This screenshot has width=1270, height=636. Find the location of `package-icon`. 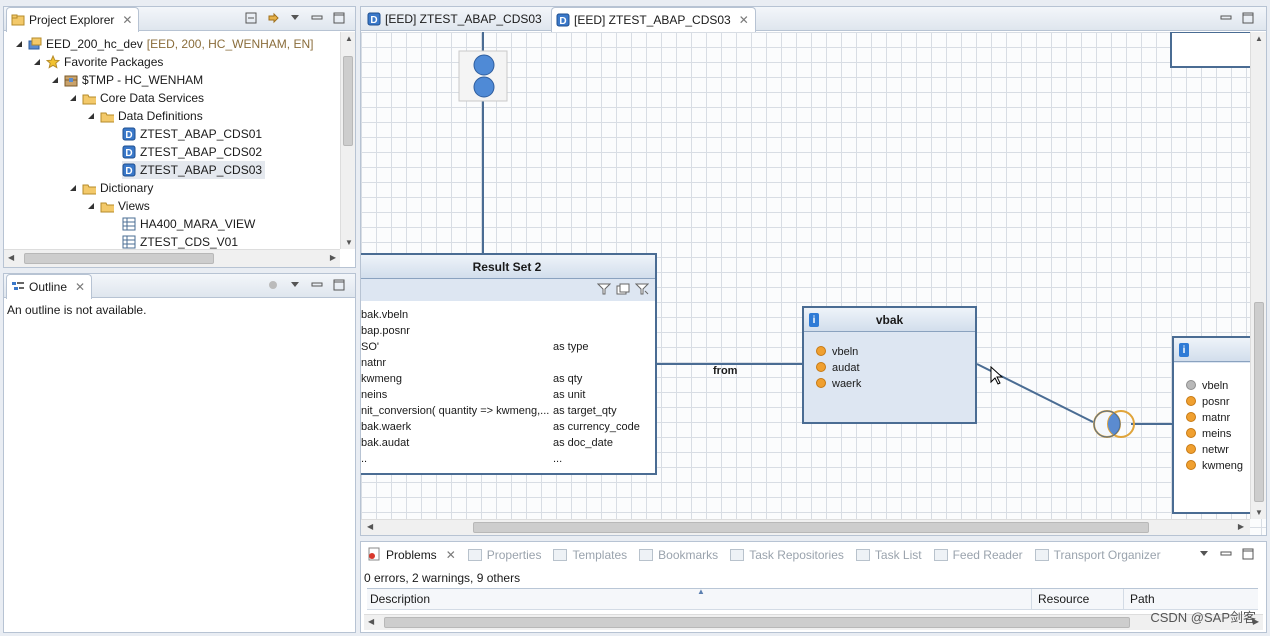

package-icon is located at coordinates (71, 80).